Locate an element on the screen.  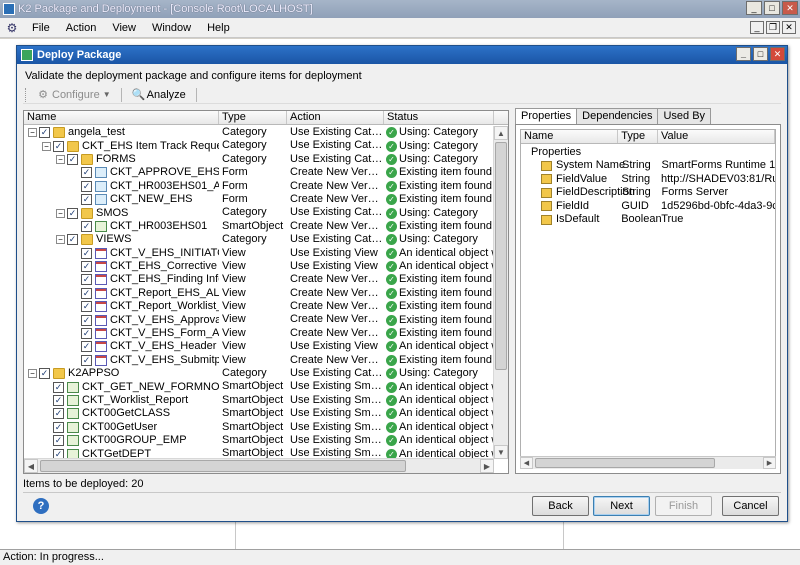
configure-button: ⚙ Configure ▼ is located at coordinates (74, 95).